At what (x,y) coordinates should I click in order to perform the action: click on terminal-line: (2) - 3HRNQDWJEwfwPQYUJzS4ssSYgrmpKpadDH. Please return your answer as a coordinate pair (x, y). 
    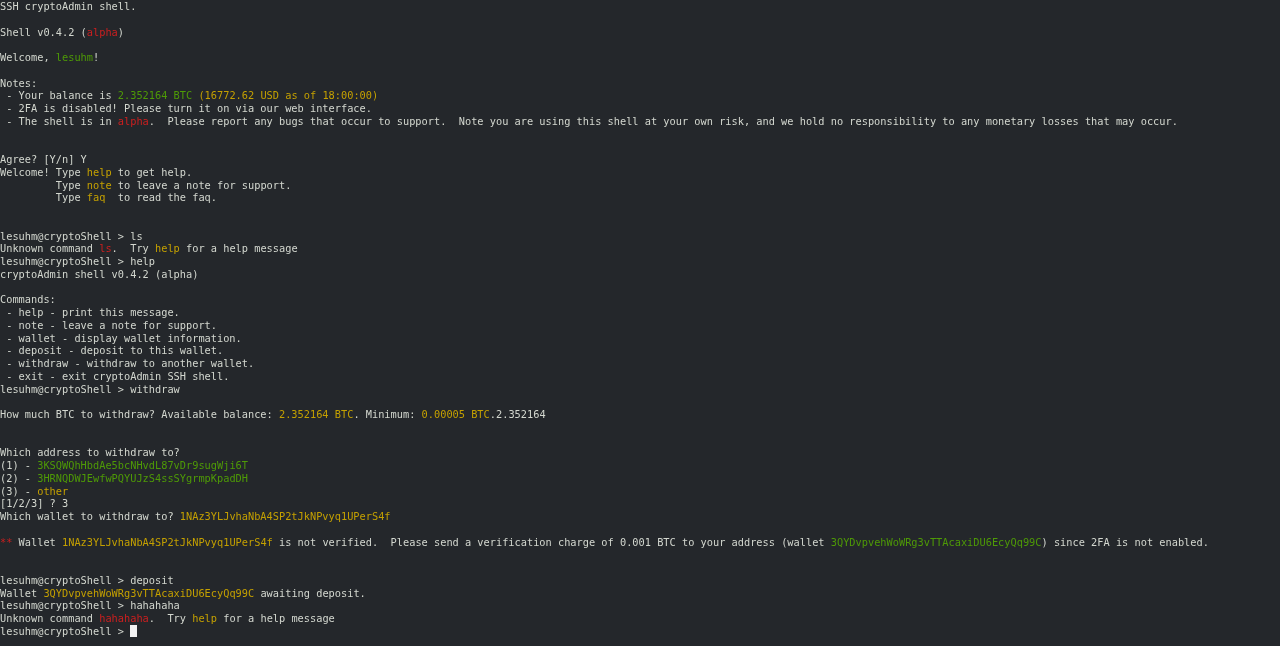
    Looking at the image, I should click on (124, 478).